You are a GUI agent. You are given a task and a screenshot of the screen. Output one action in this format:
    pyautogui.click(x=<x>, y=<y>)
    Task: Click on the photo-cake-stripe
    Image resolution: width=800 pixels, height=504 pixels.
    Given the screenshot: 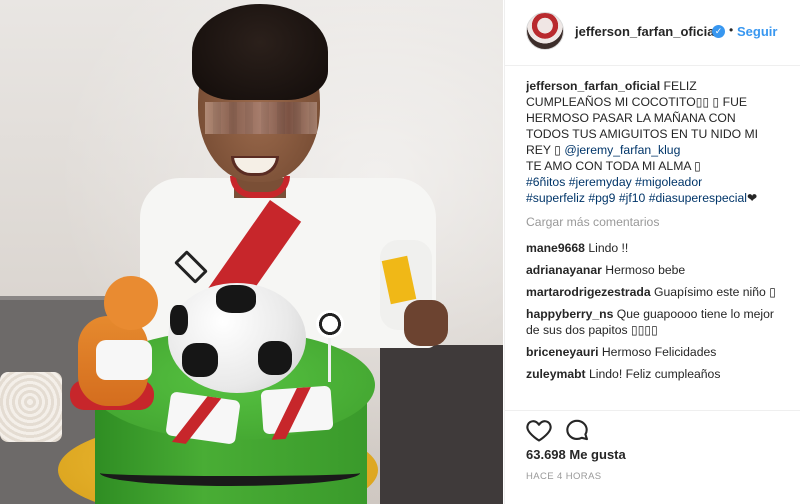 What is the action you would take?
    pyautogui.click(x=230, y=473)
    